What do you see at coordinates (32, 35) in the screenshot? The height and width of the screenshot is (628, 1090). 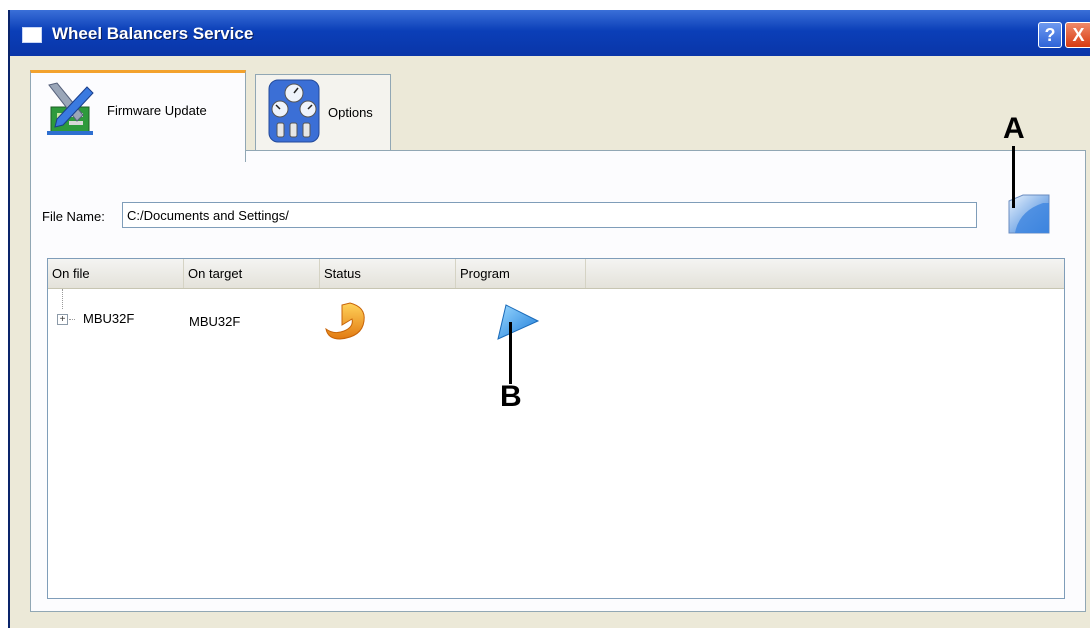 I see `window-icon` at bounding box center [32, 35].